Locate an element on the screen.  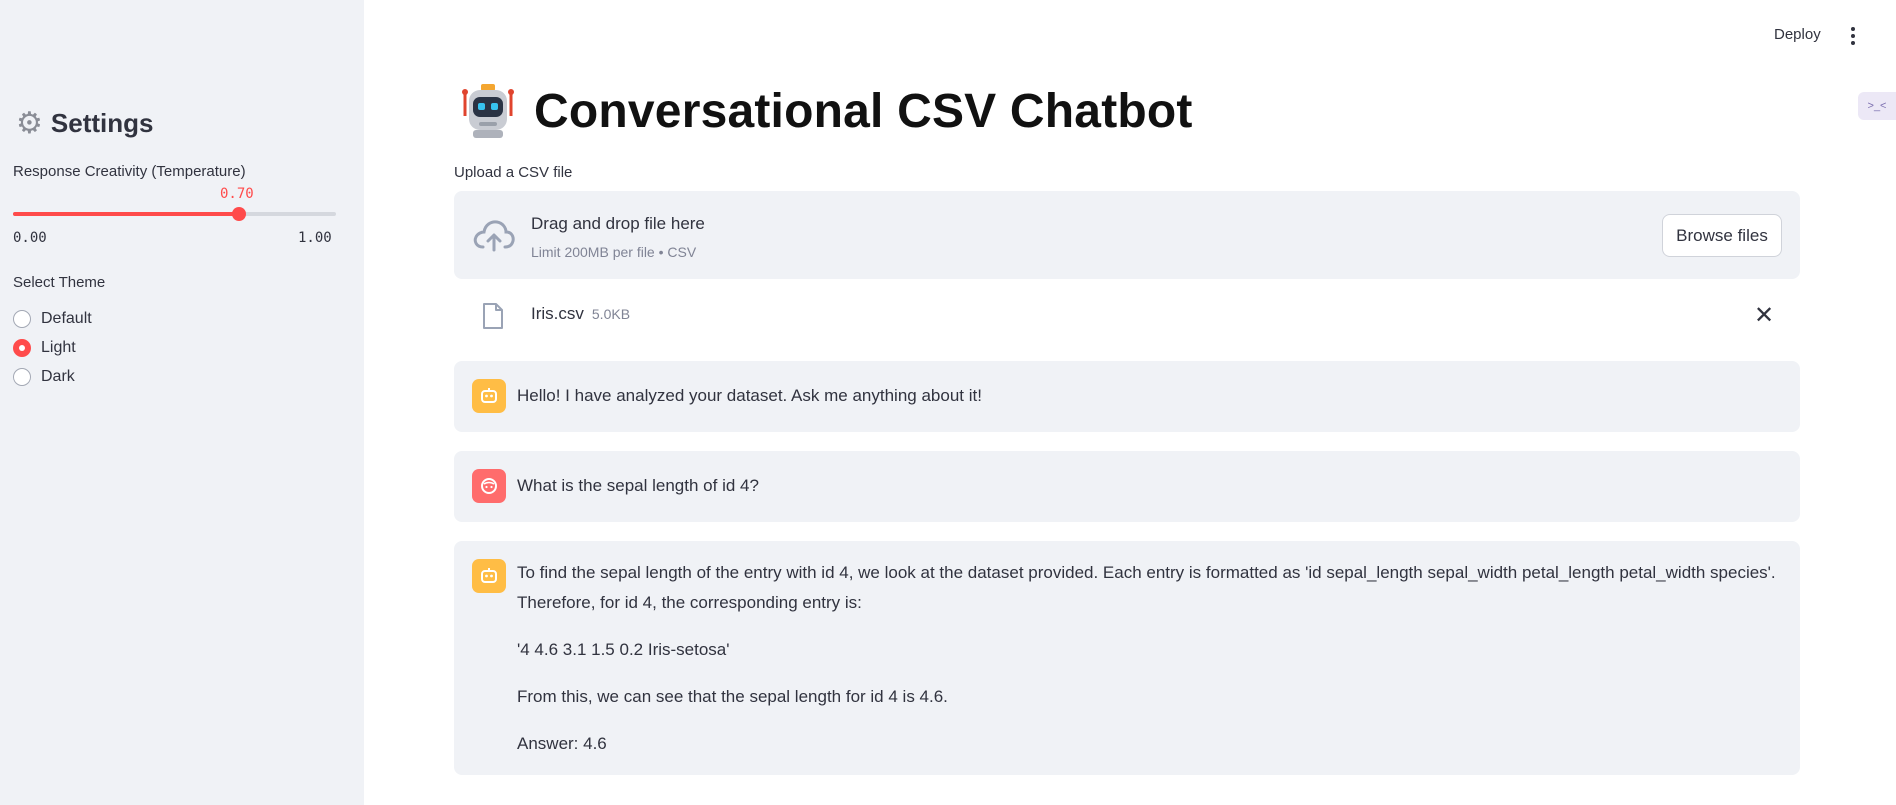
close-icon: ✕ is located at coordinates (1764, 316).